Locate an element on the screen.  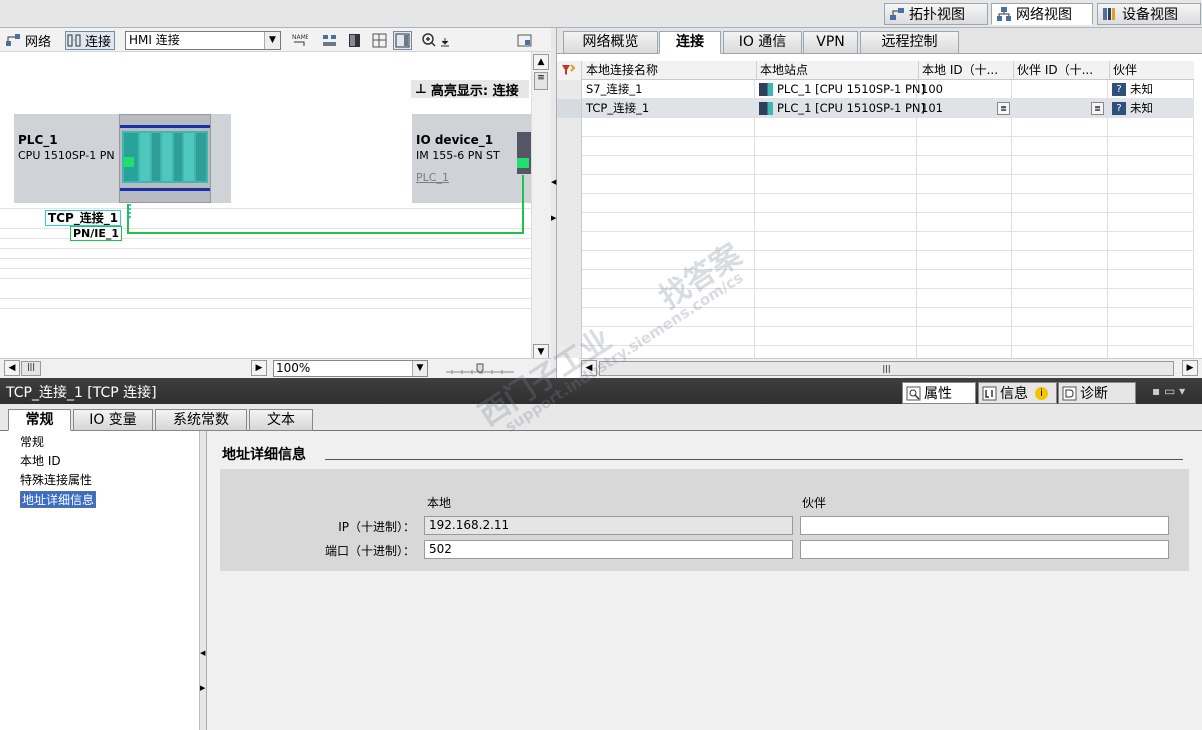
station-icon is located at coordinates (354, 40).